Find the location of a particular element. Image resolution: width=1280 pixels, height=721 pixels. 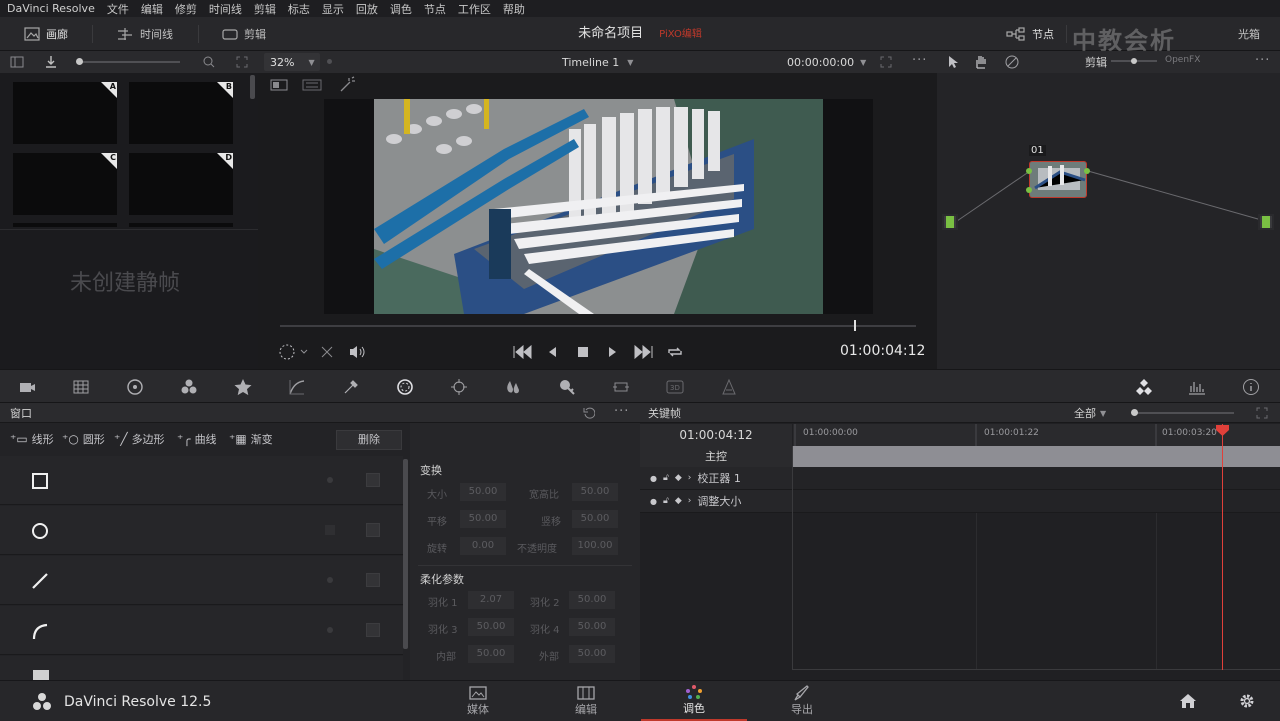

camera-raw-icon is located at coordinates (27, 387).